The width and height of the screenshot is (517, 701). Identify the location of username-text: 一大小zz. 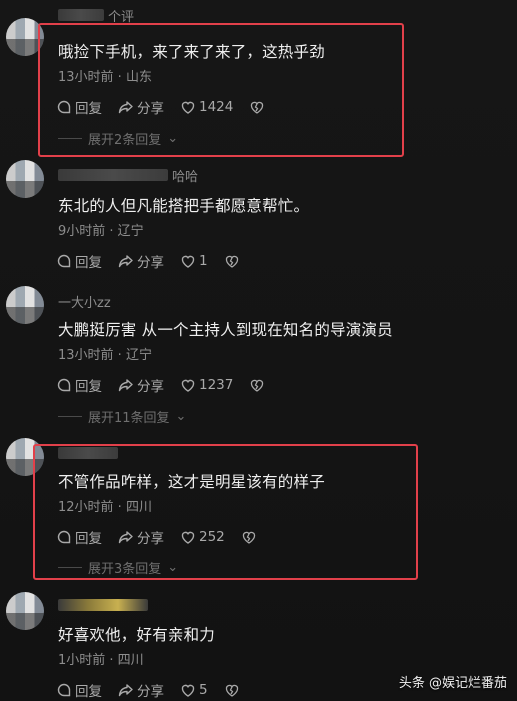
(84, 303).